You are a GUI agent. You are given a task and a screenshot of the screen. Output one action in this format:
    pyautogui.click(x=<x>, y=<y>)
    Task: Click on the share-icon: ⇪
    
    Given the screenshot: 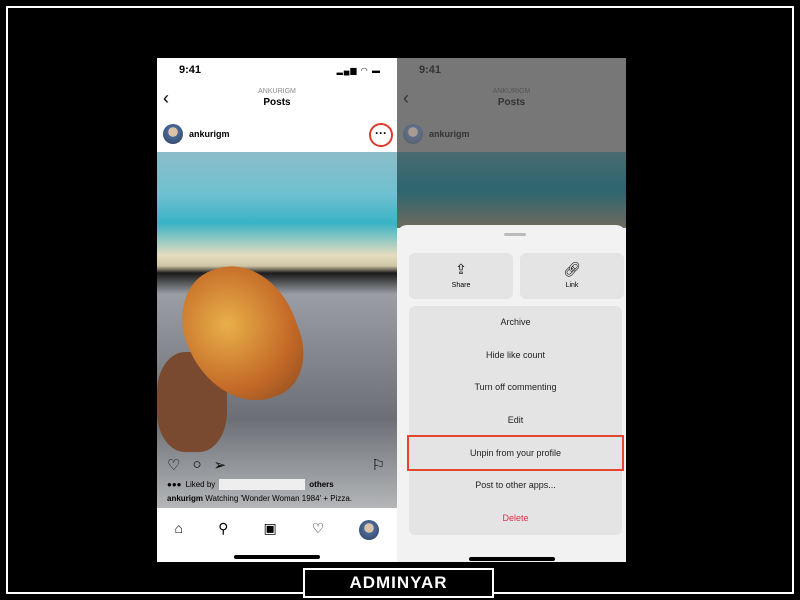 What is the action you would take?
    pyautogui.click(x=461, y=269)
    